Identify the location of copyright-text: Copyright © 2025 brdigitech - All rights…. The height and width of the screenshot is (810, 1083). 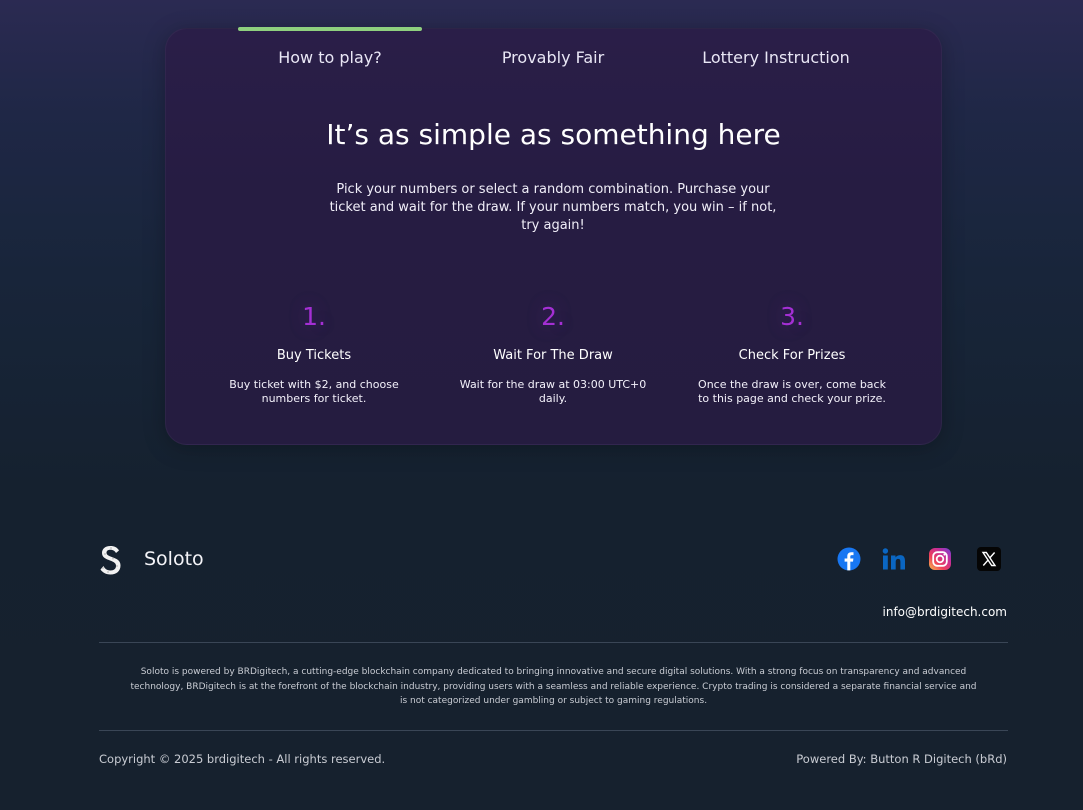
(242, 759).